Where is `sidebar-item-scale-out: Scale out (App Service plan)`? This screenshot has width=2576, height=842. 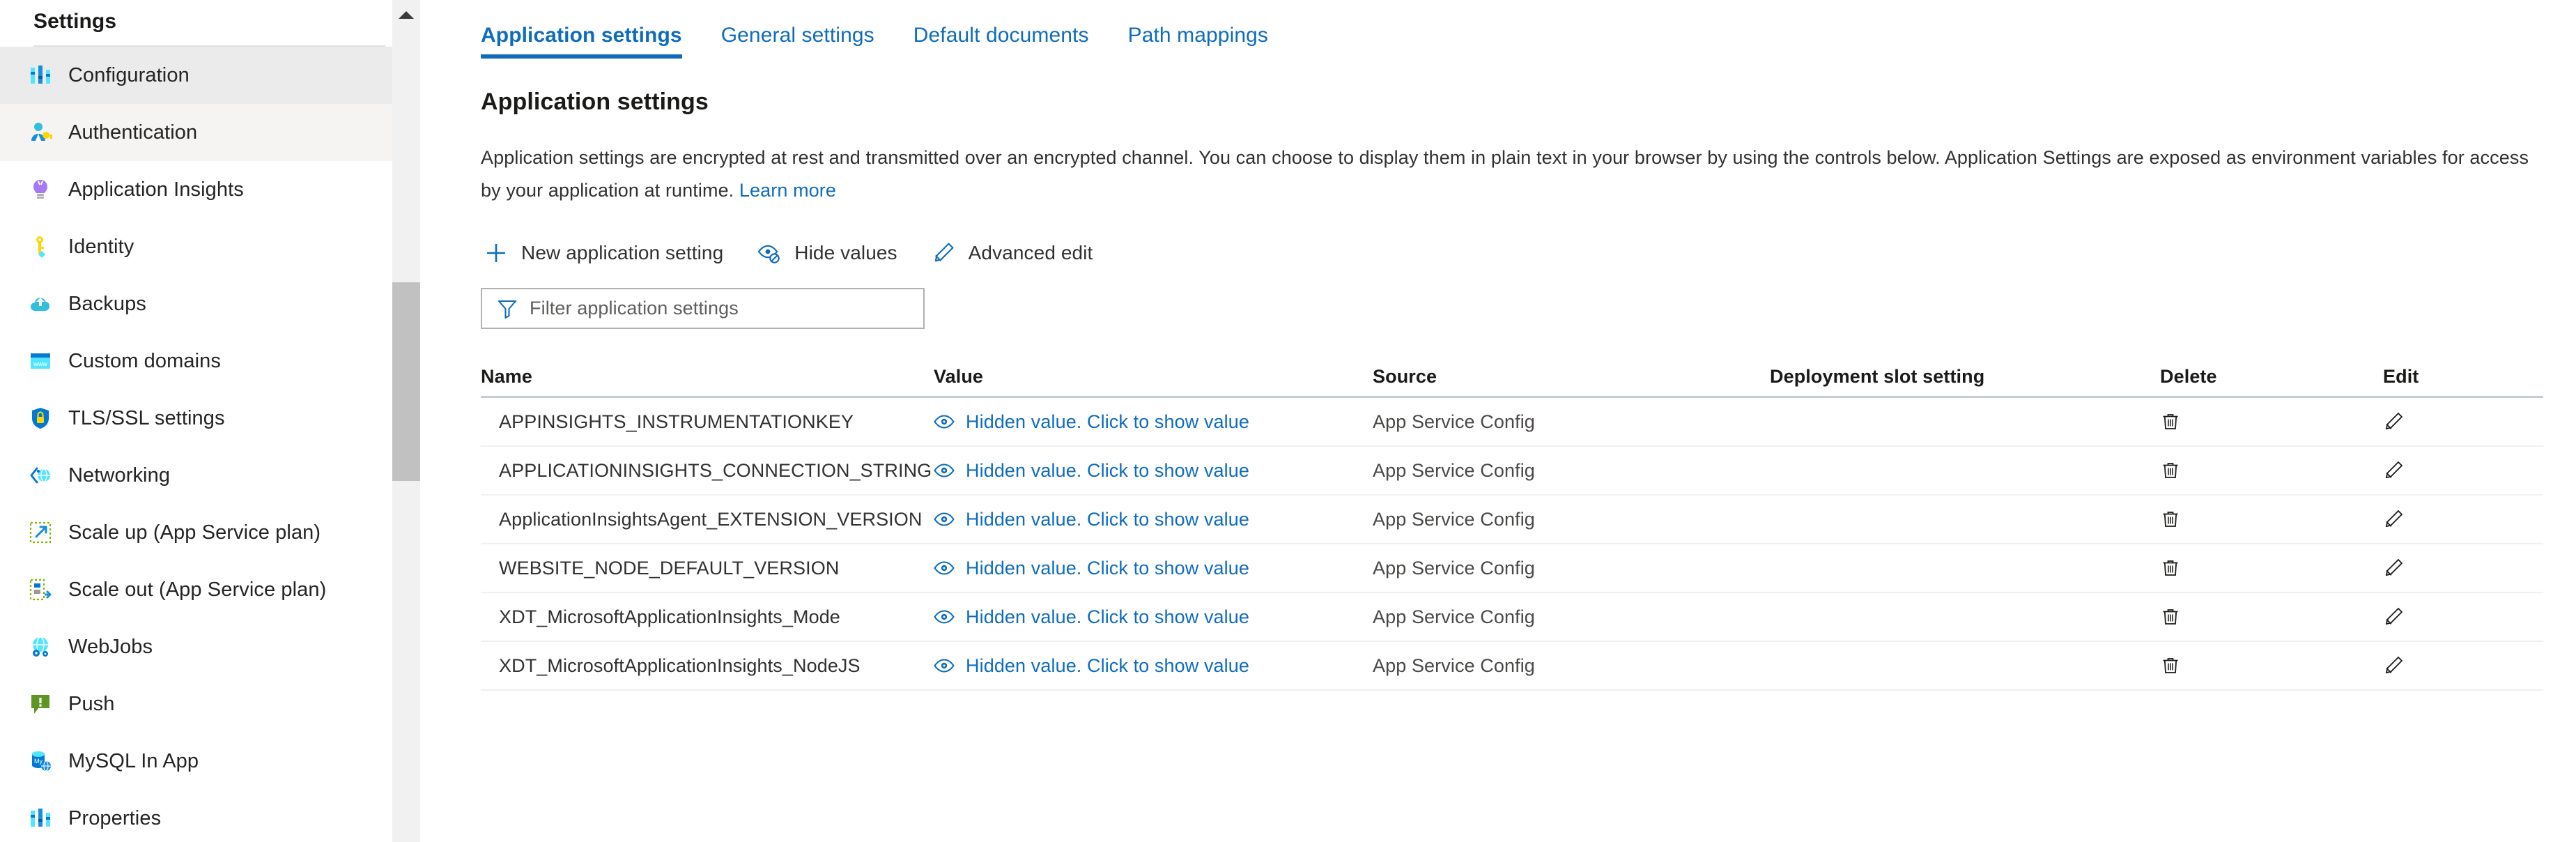 sidebar-item-scale-out: Scale out (App Service plan) is located at coordinates (210, 589).